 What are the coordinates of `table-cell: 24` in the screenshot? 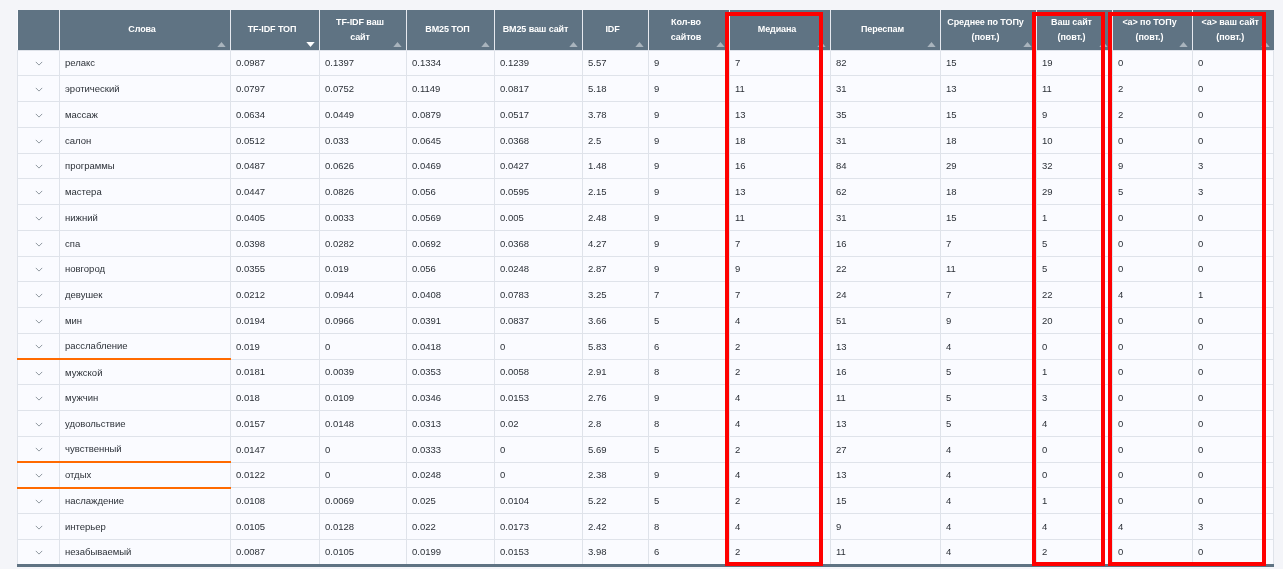 It's located at (885, 294).